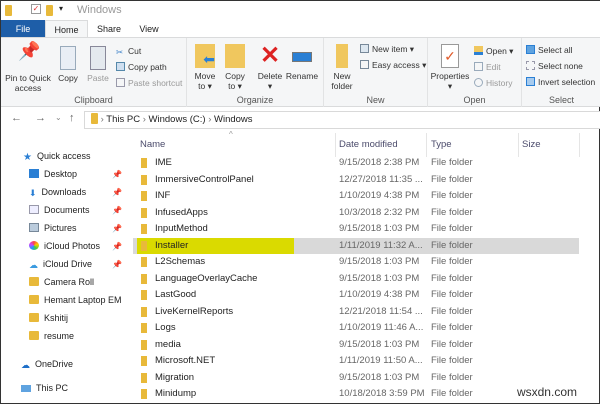 Image resolution: width=600 pixels, height=405 pixels. Describe the element at coordinates (61, 8) in the screenshot. I see `qat-dropdown-icon: ▾` at that location.